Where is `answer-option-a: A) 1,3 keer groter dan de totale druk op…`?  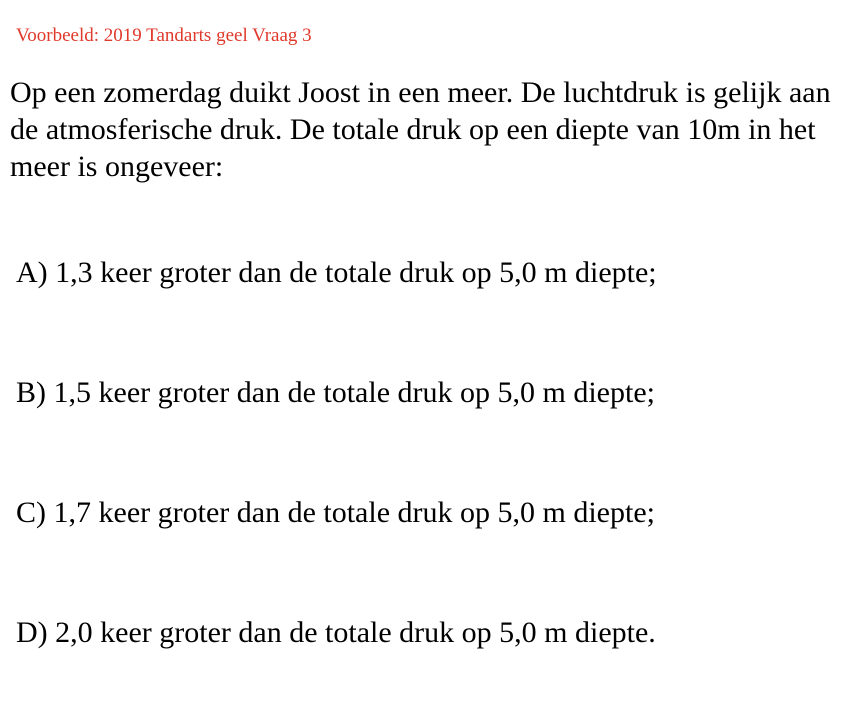
answer-option-a: A) 1,3 keer groter dan de totale druk op… is located at coordinates (336, 272).